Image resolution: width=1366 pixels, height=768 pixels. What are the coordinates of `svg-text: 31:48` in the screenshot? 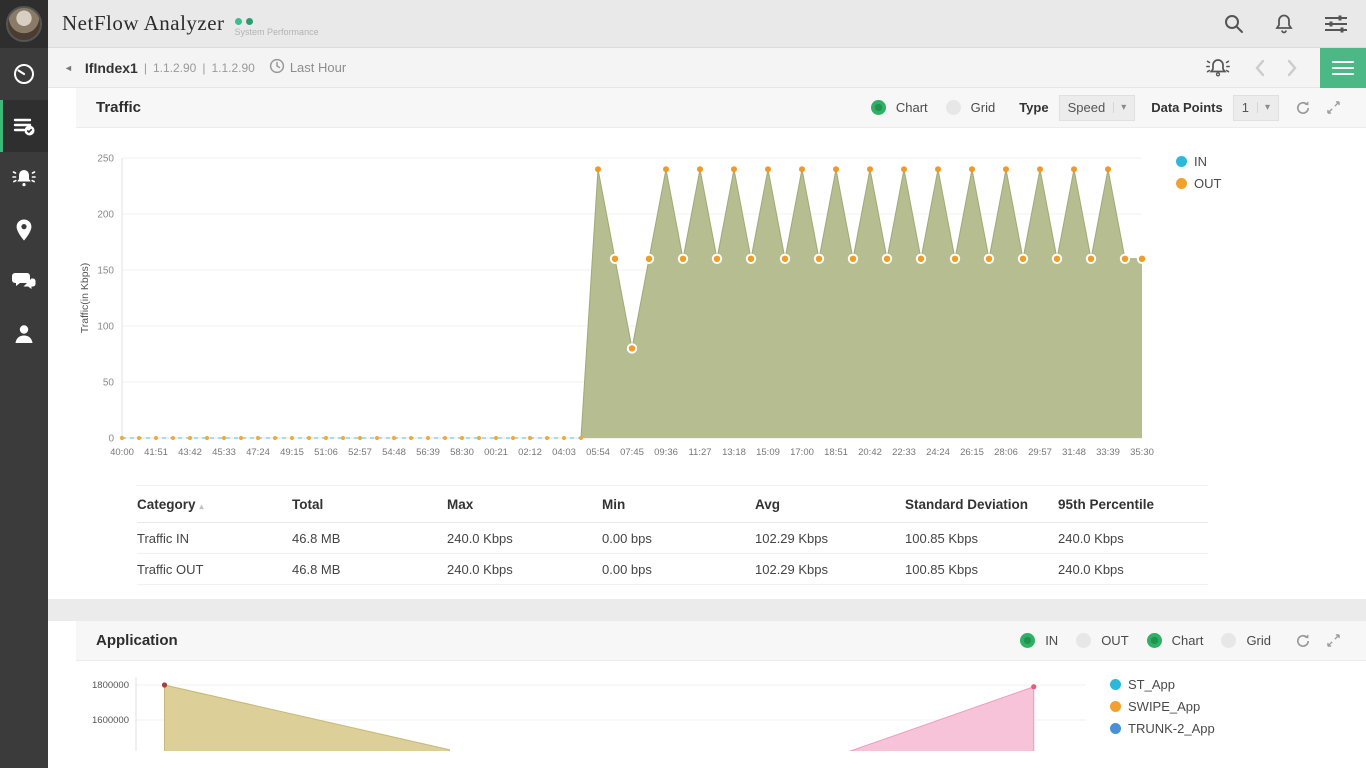 It's located at (1074, 452).